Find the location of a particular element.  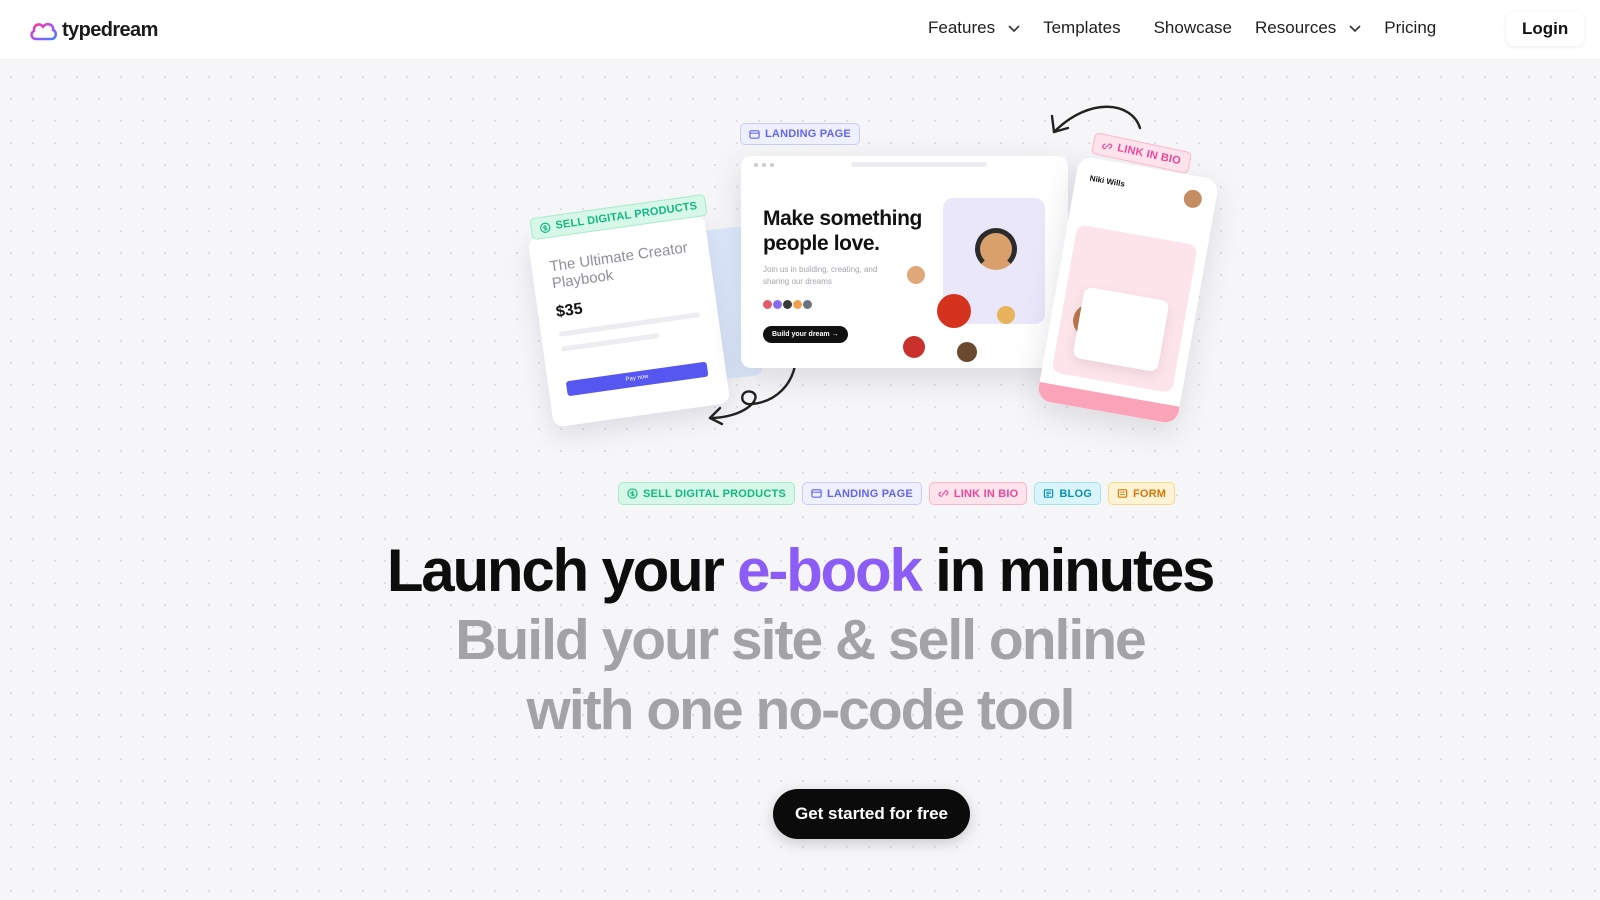

chip-landing-label: LANDING PAGE is located at coordinates (869, 493).